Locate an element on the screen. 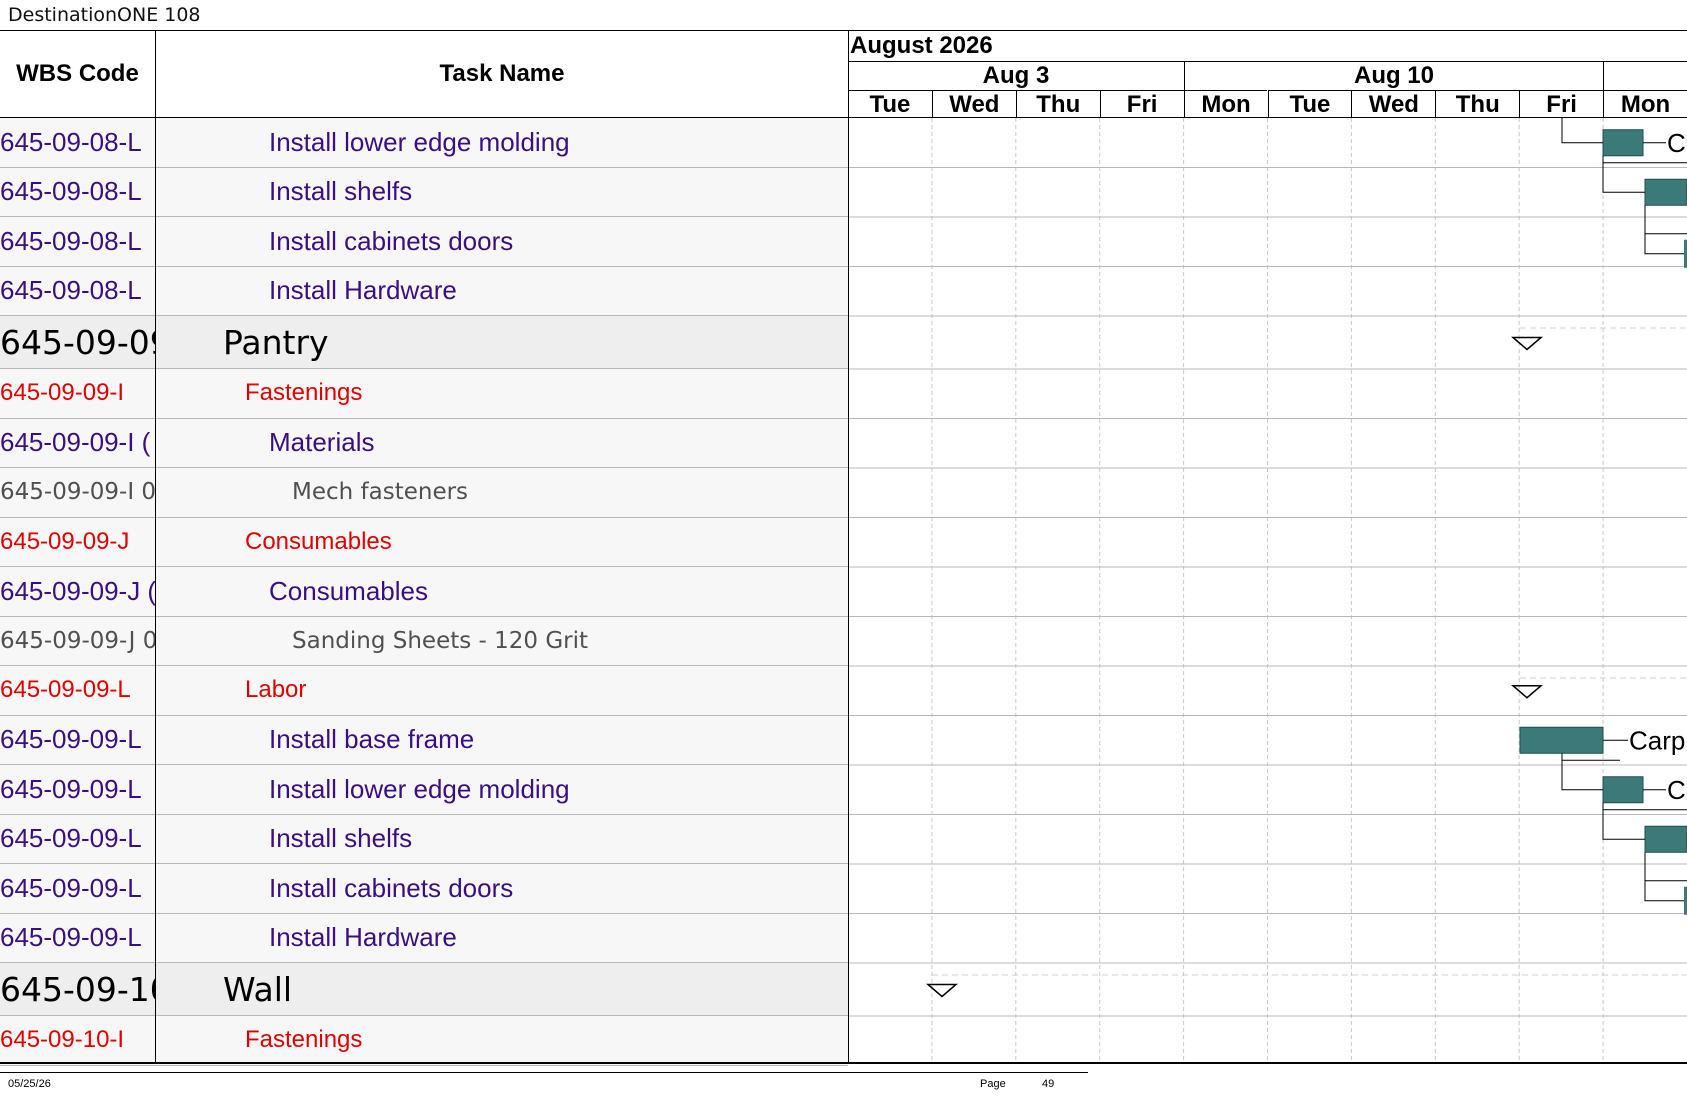  wbs-column-header: WBS Code is located at coordinates (77, 74).